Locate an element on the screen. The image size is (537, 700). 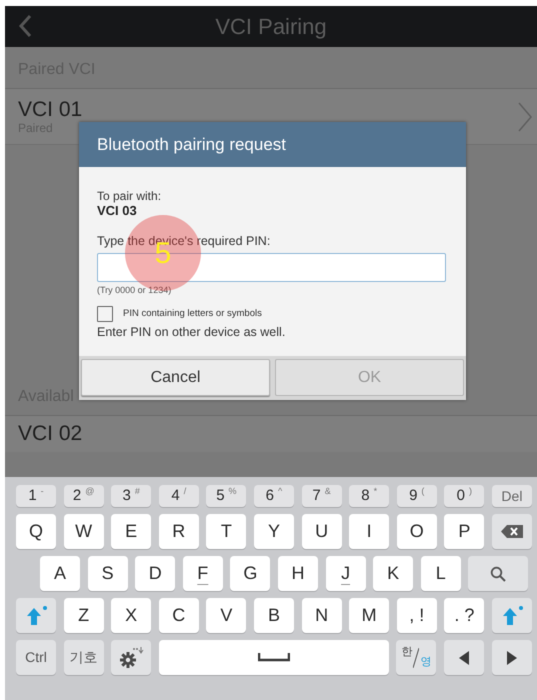
key: 7 & is located at coordinates (322, 496).